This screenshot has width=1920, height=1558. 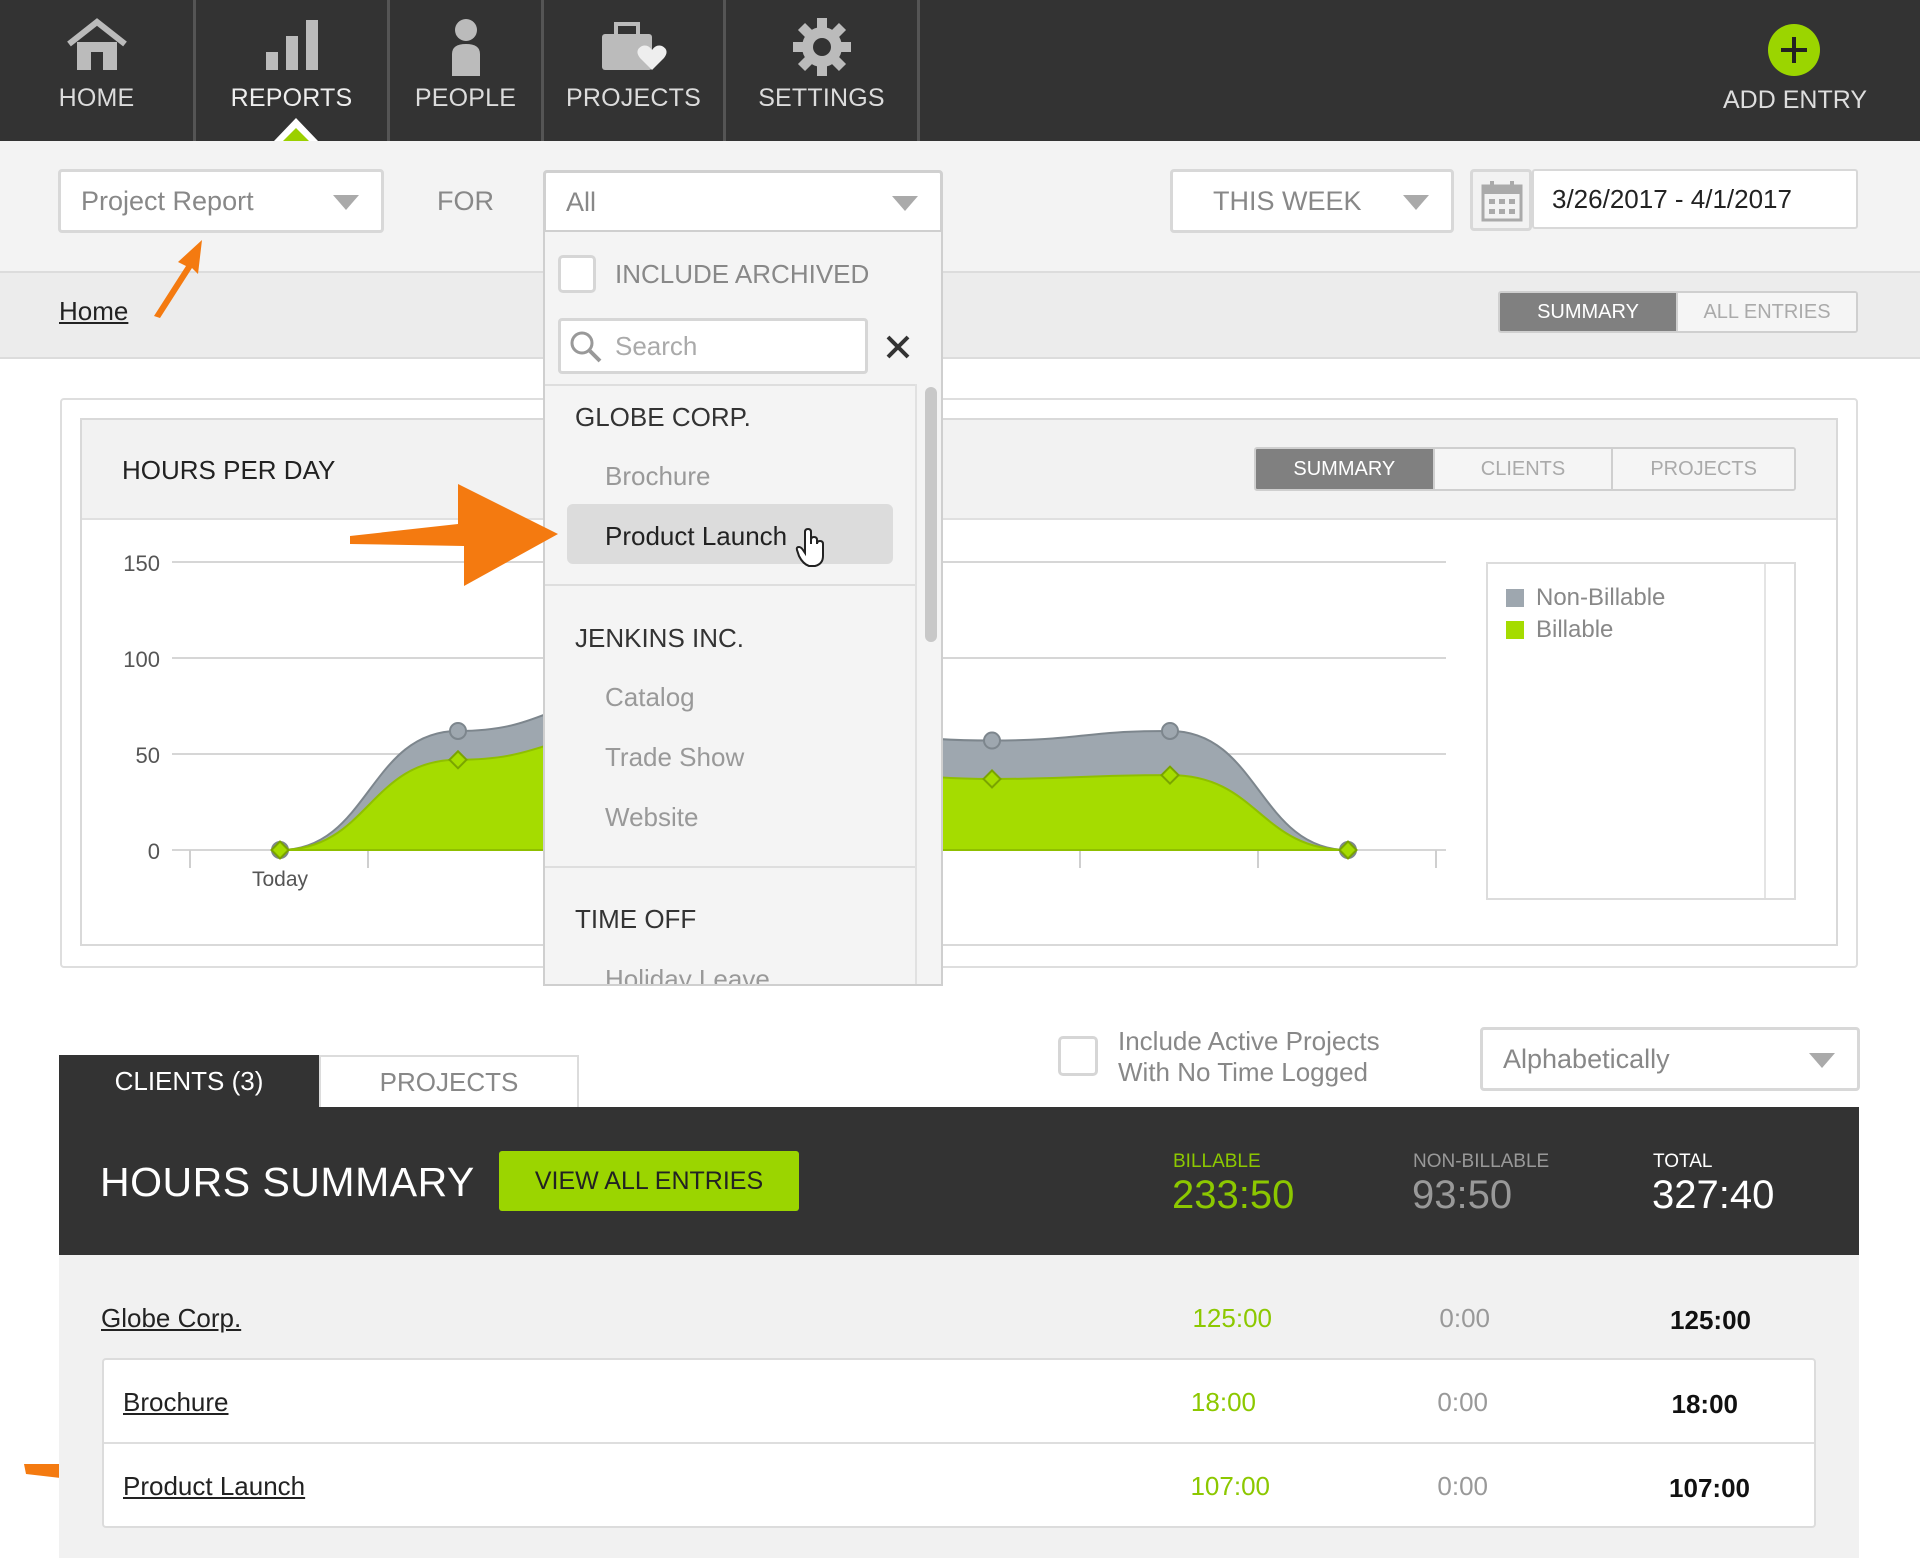 I want to click on project-row-total: 107:00, so click(x=1709, y=1488).